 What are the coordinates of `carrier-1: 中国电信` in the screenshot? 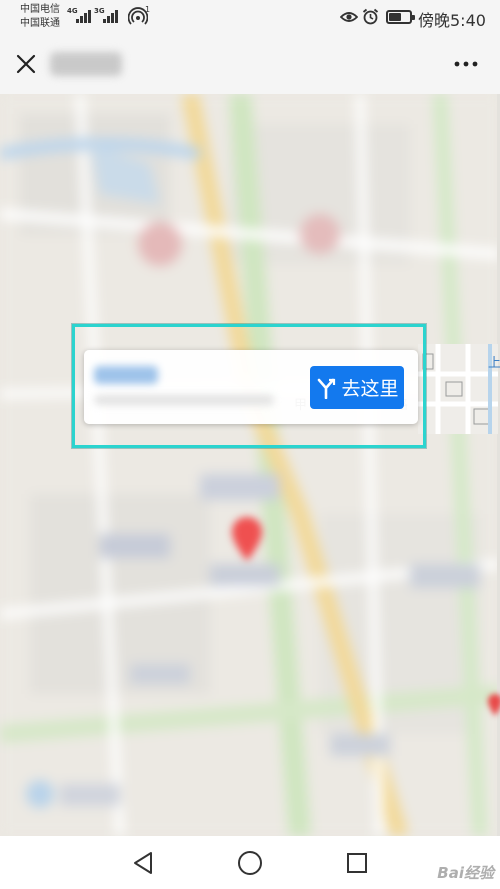 It's located at (40, 9).